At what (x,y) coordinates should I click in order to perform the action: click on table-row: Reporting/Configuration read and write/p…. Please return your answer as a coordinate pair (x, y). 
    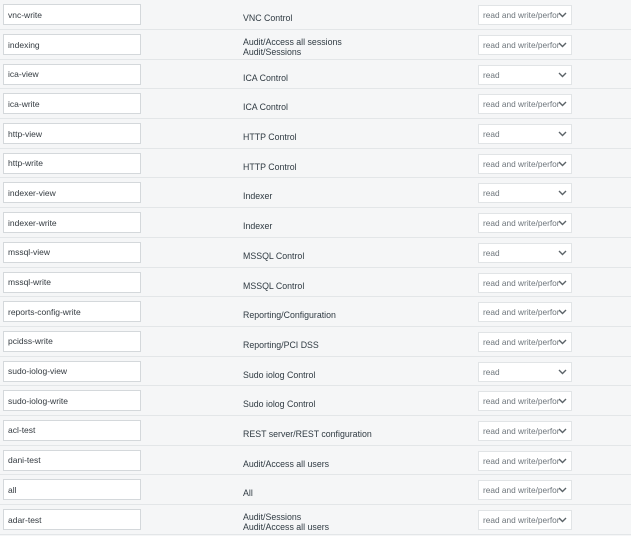
    Looking at the image, I should click on (315, 312).